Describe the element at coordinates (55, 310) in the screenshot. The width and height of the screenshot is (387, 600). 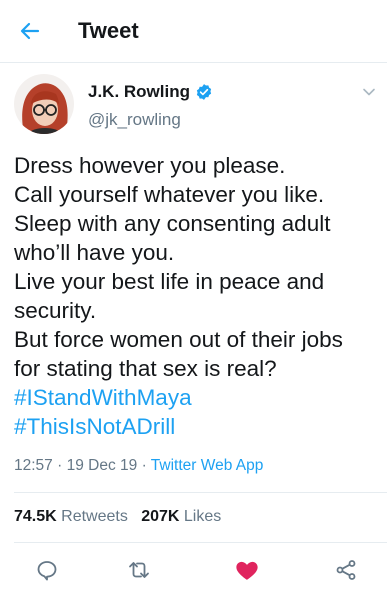
I see `tweet-line: security.` at that location.